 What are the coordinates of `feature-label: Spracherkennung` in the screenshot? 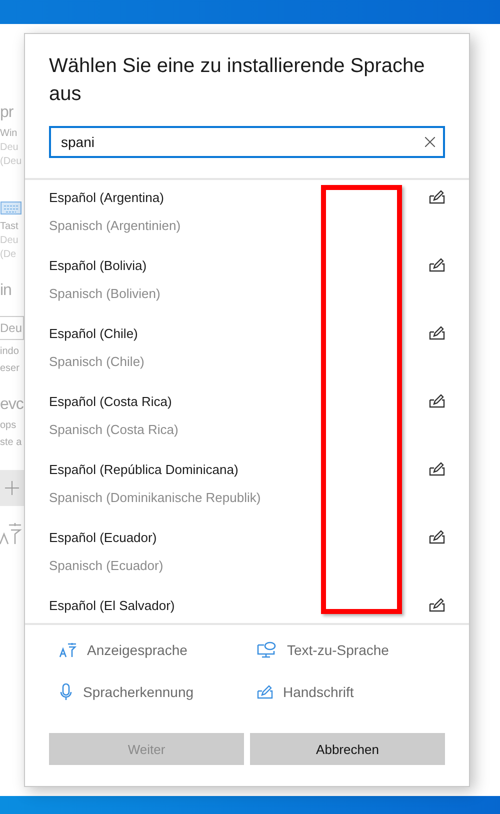 It's located at (138, 692).